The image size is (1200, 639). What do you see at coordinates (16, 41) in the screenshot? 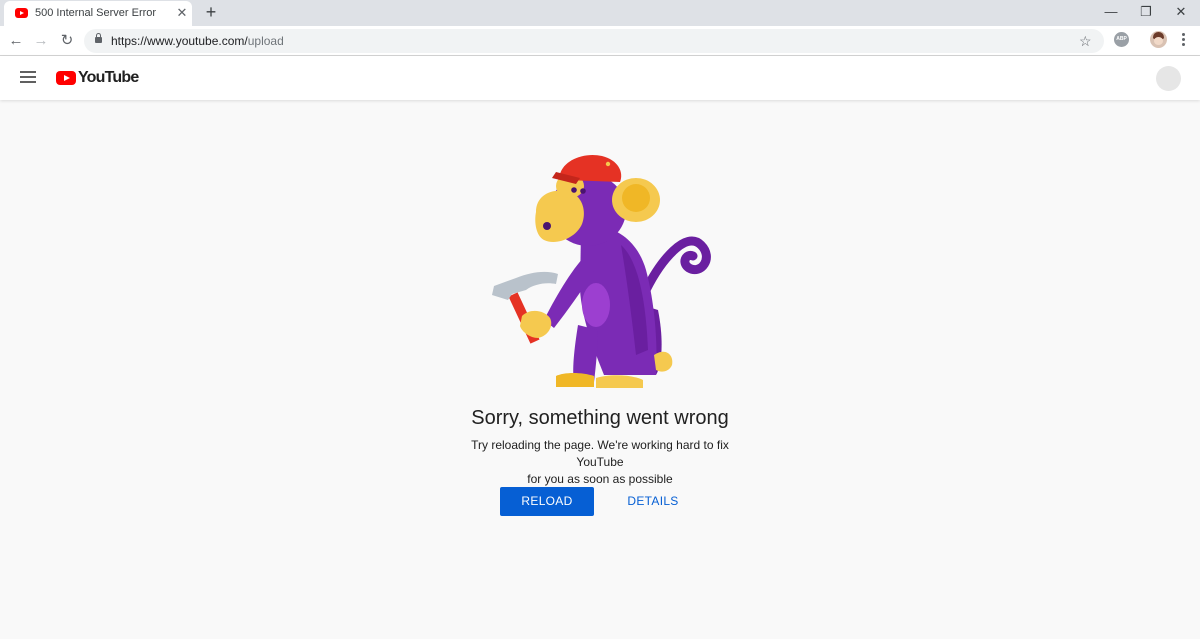
I see `back-arrow-icon: ←` at bounding box center [16, 41].